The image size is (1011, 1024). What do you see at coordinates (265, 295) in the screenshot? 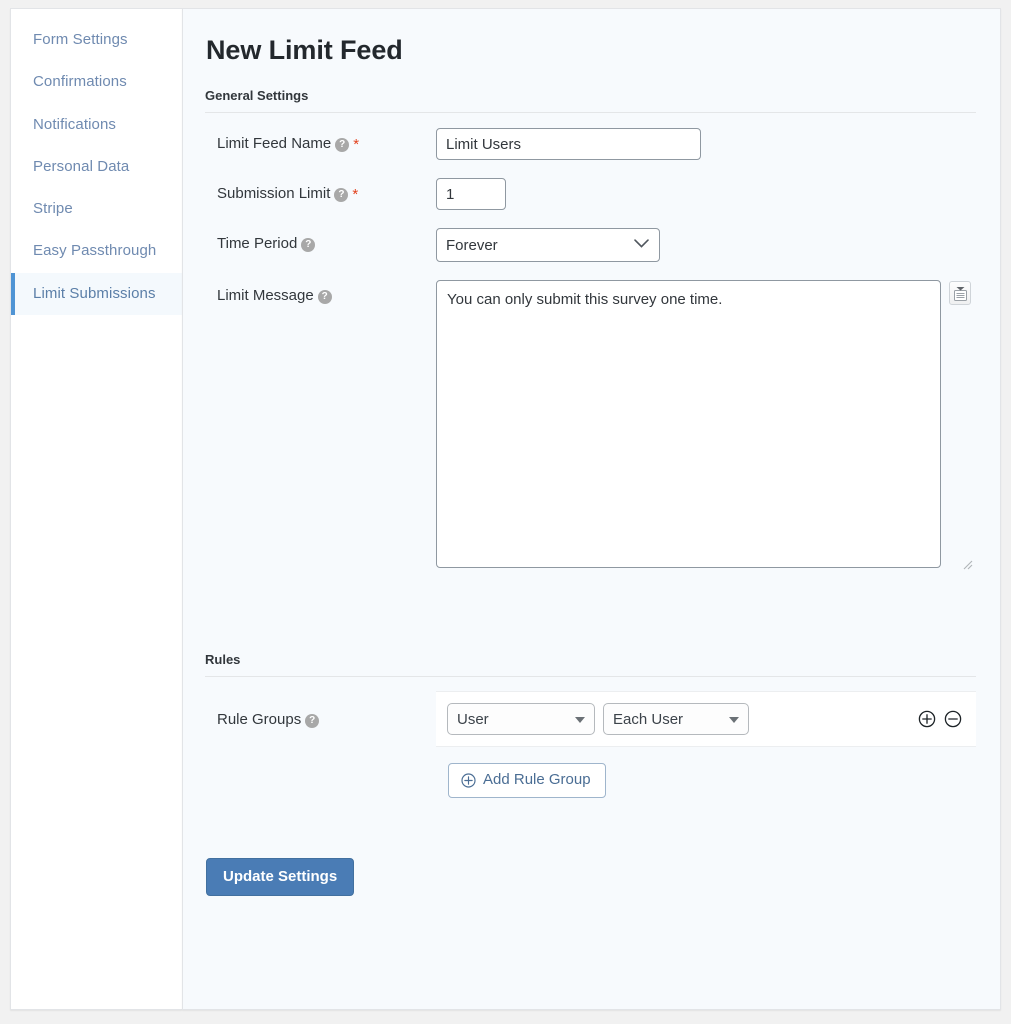
I see `label-text: Limit Message` at bounding box center [265, 295].